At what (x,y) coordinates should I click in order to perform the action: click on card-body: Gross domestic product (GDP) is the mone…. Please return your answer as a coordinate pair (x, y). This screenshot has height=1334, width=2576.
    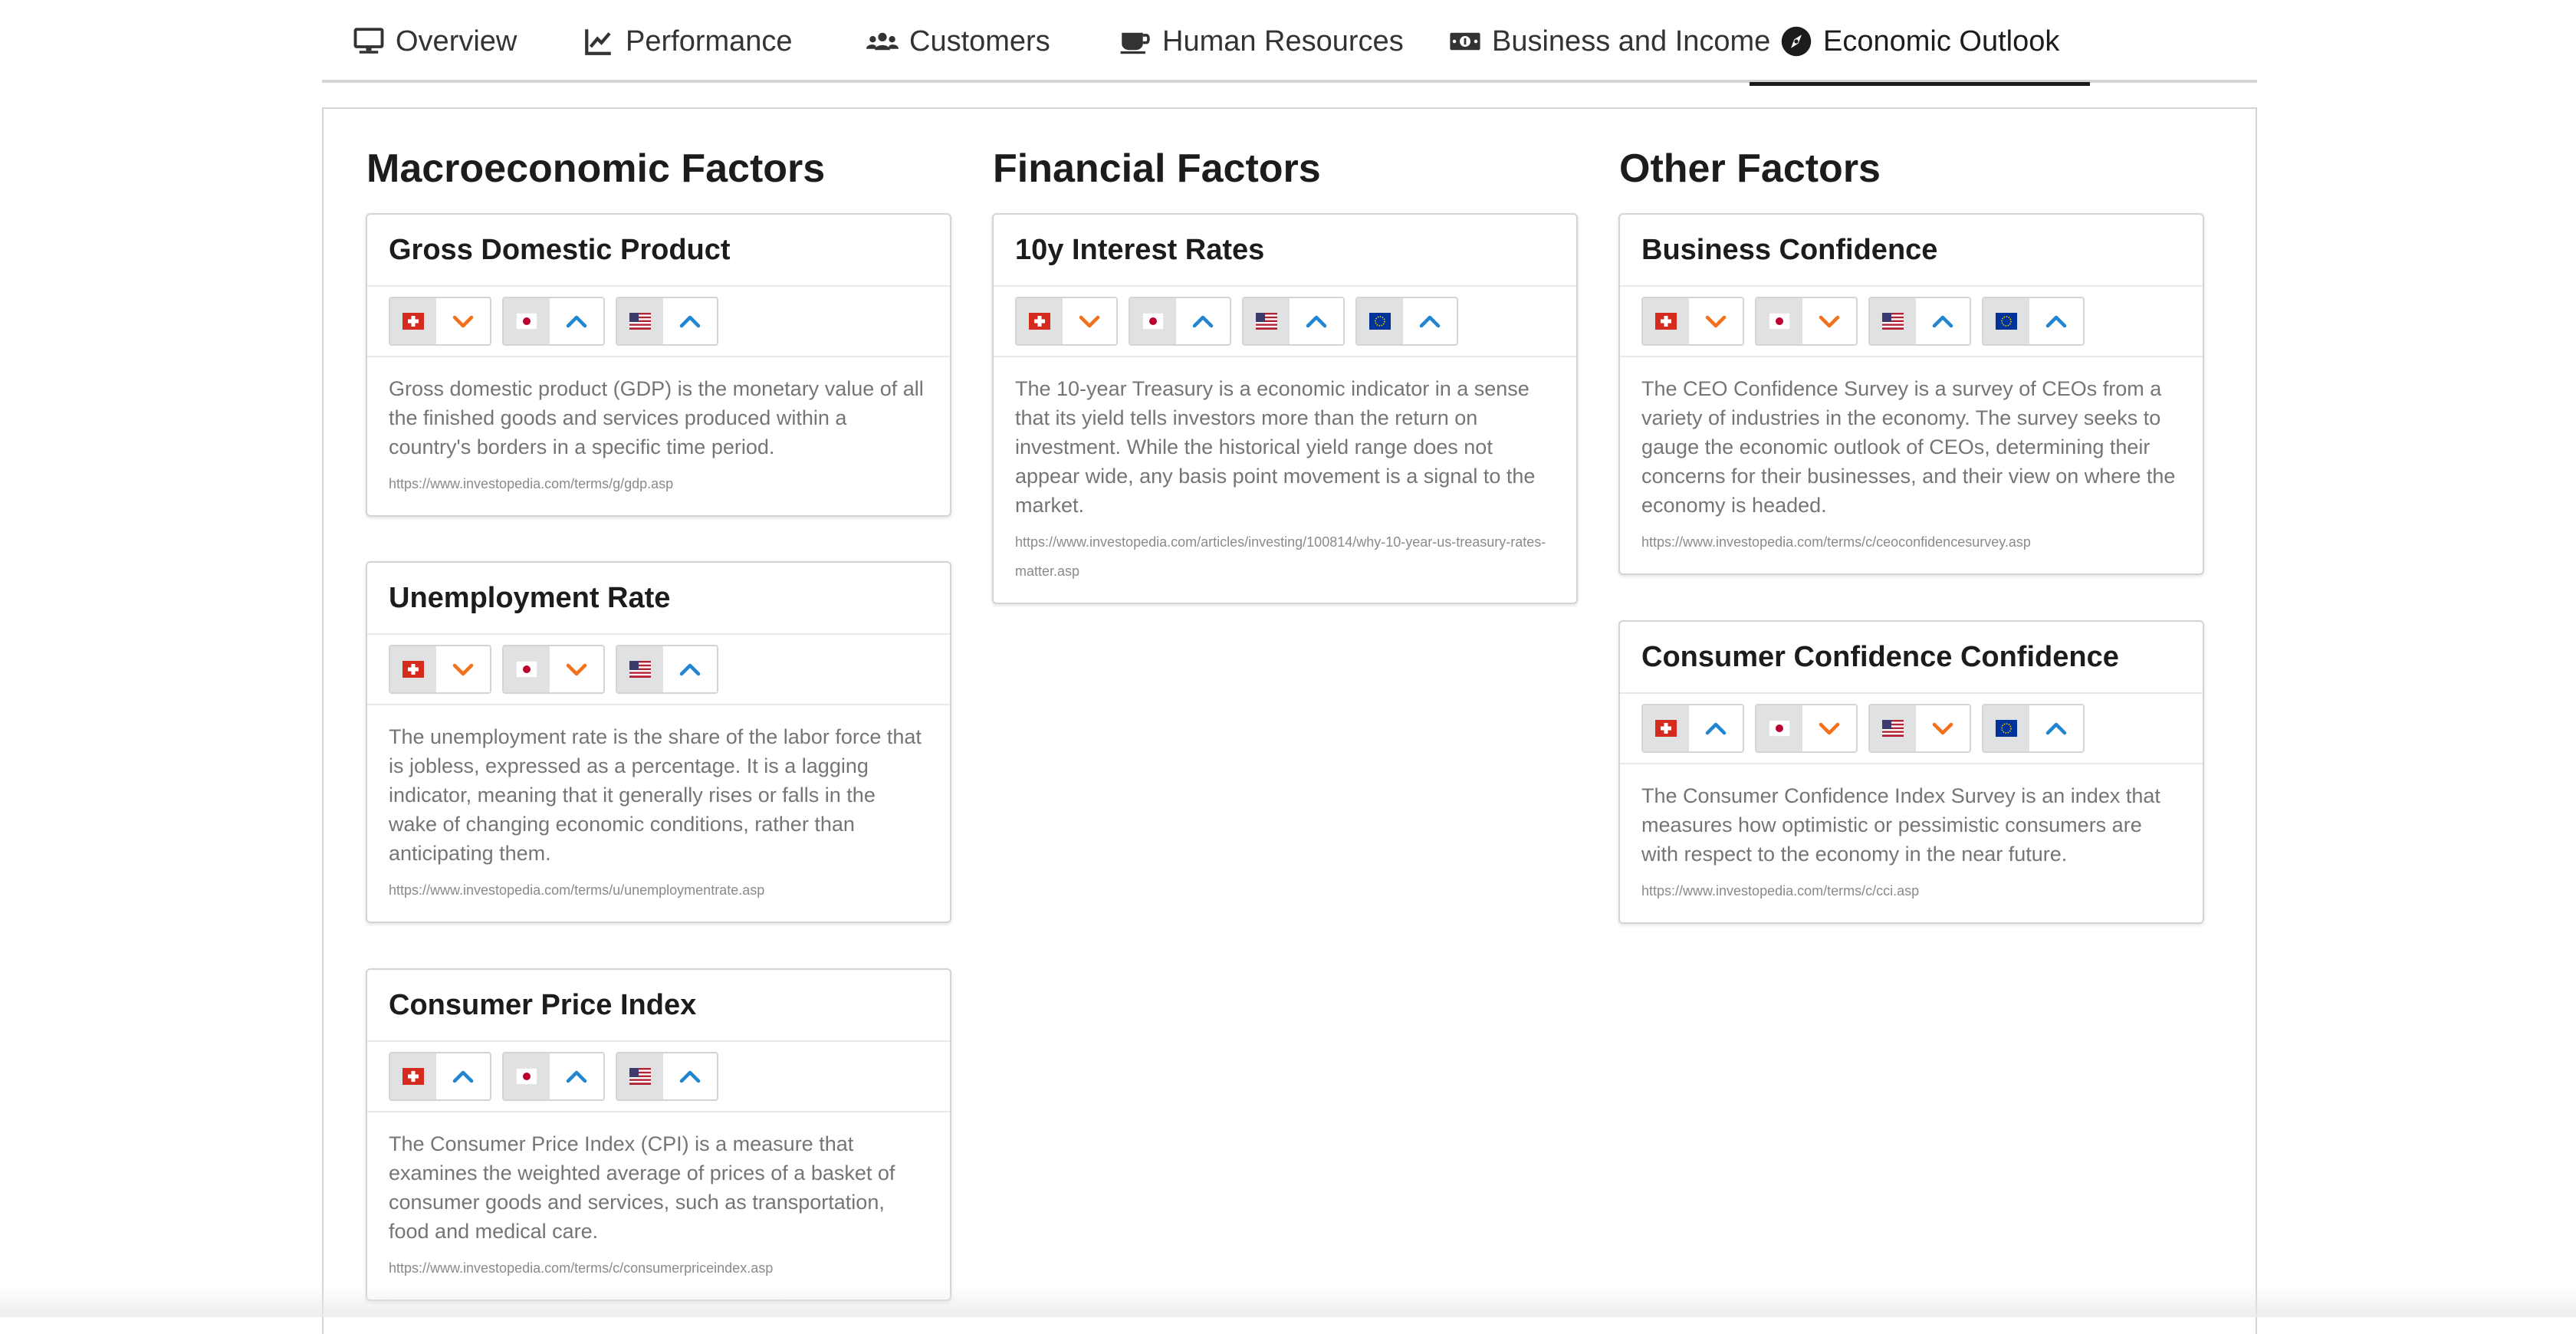
    Looking at the image, I should click on (658, 436).